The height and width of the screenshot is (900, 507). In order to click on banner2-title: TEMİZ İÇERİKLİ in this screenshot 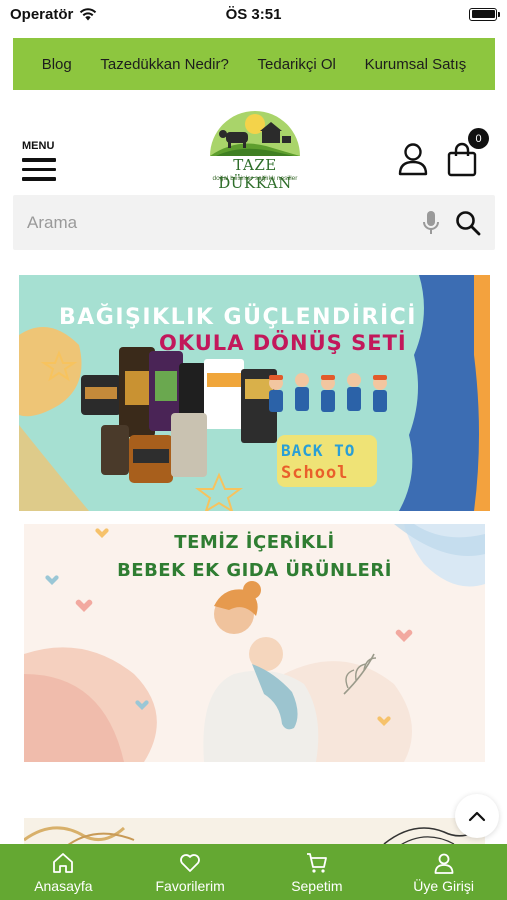, I will do `click(254, 542)`.